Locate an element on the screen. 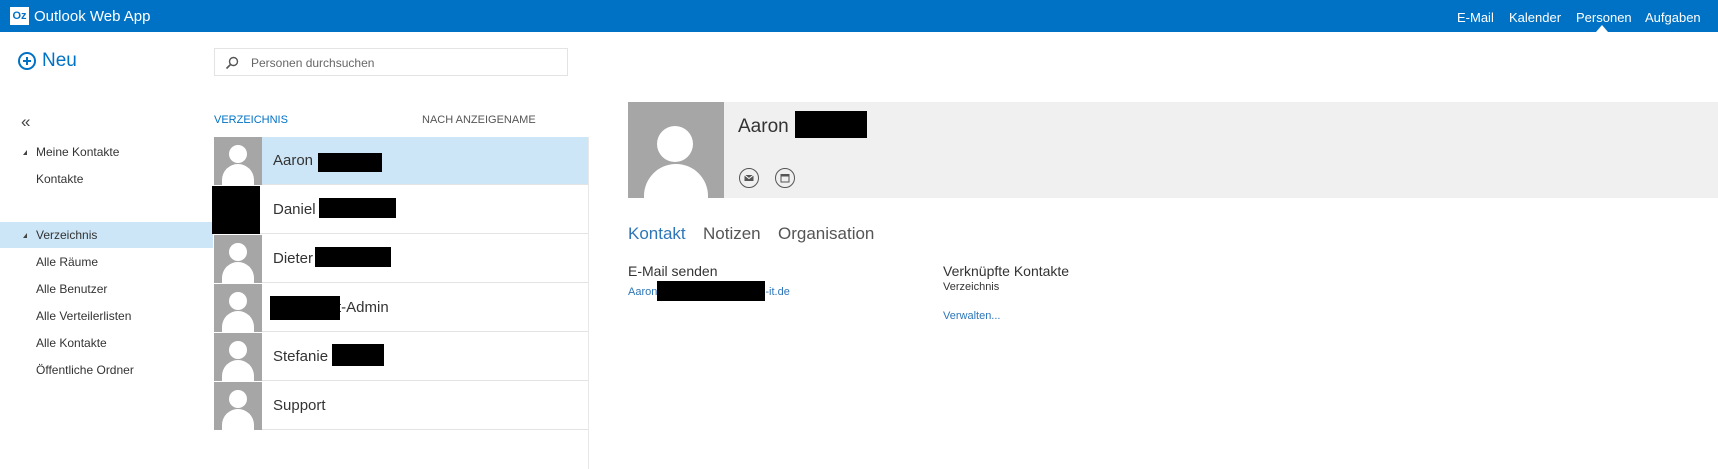 This screenshot has width=1718, height=469. sidebar-item-public-folders: Öffentliche Ordner is located at coordinates (106, 370).